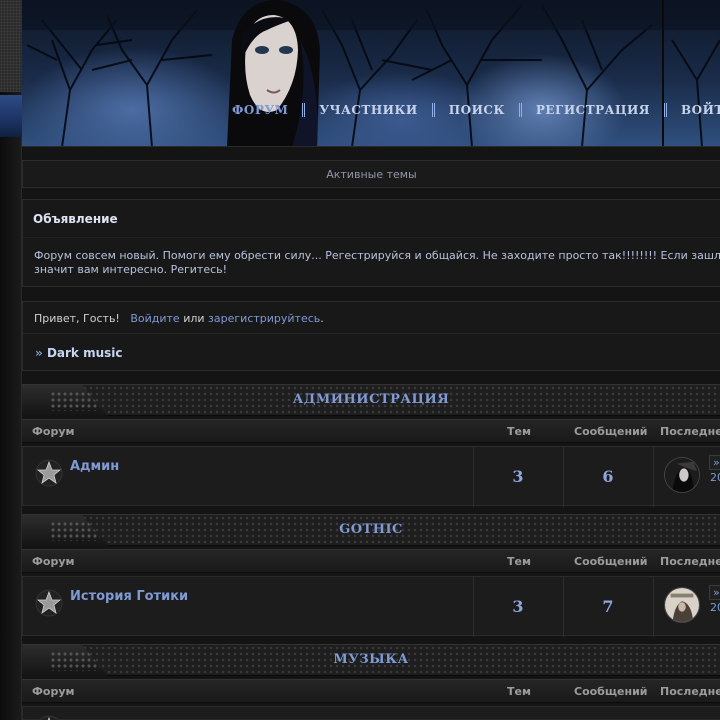  I want to click on active-topics-bar: Активные темы, so click(371, 174).